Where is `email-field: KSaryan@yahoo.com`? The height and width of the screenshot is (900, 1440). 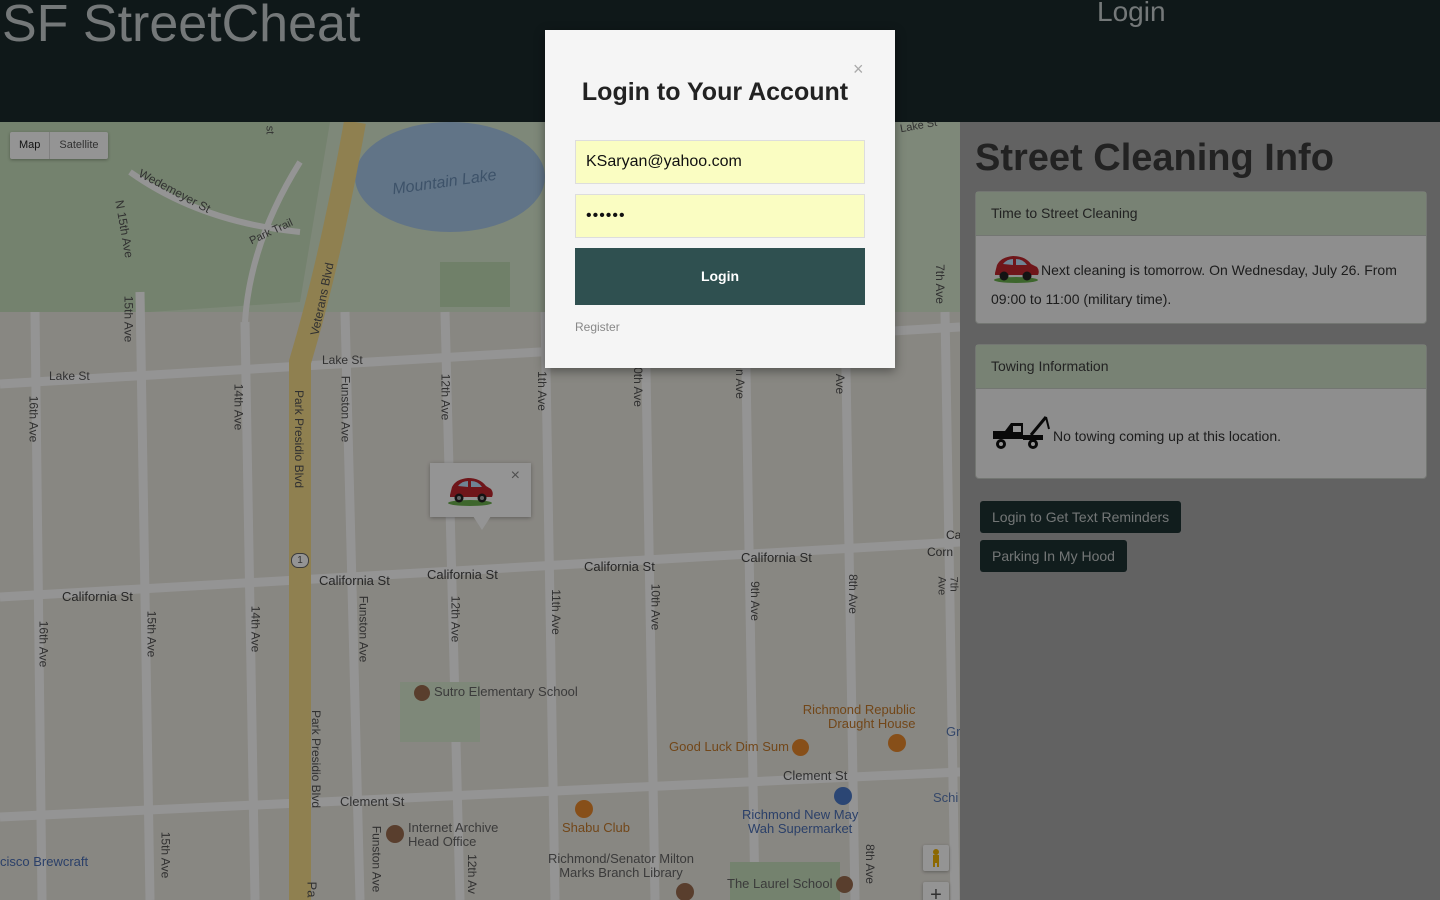 email-field: KSaryan@yahoo.com is located at coordinates (720, 162).